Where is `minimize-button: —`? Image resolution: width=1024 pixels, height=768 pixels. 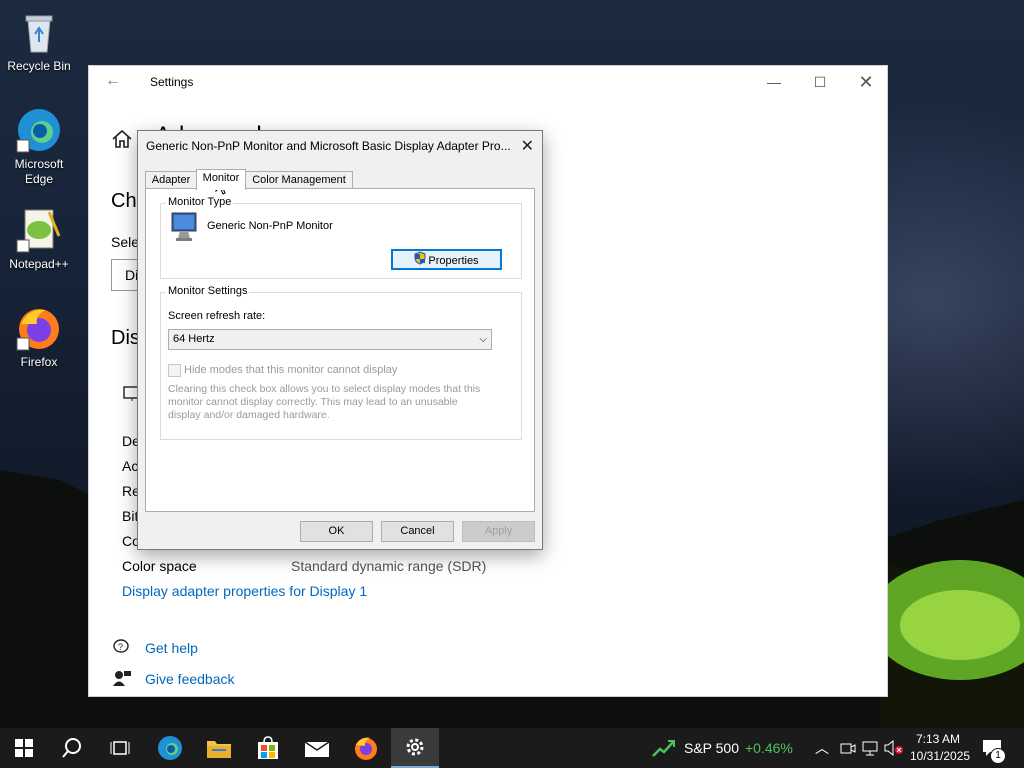 minimize-button: — is located at coordinates (774, 82).